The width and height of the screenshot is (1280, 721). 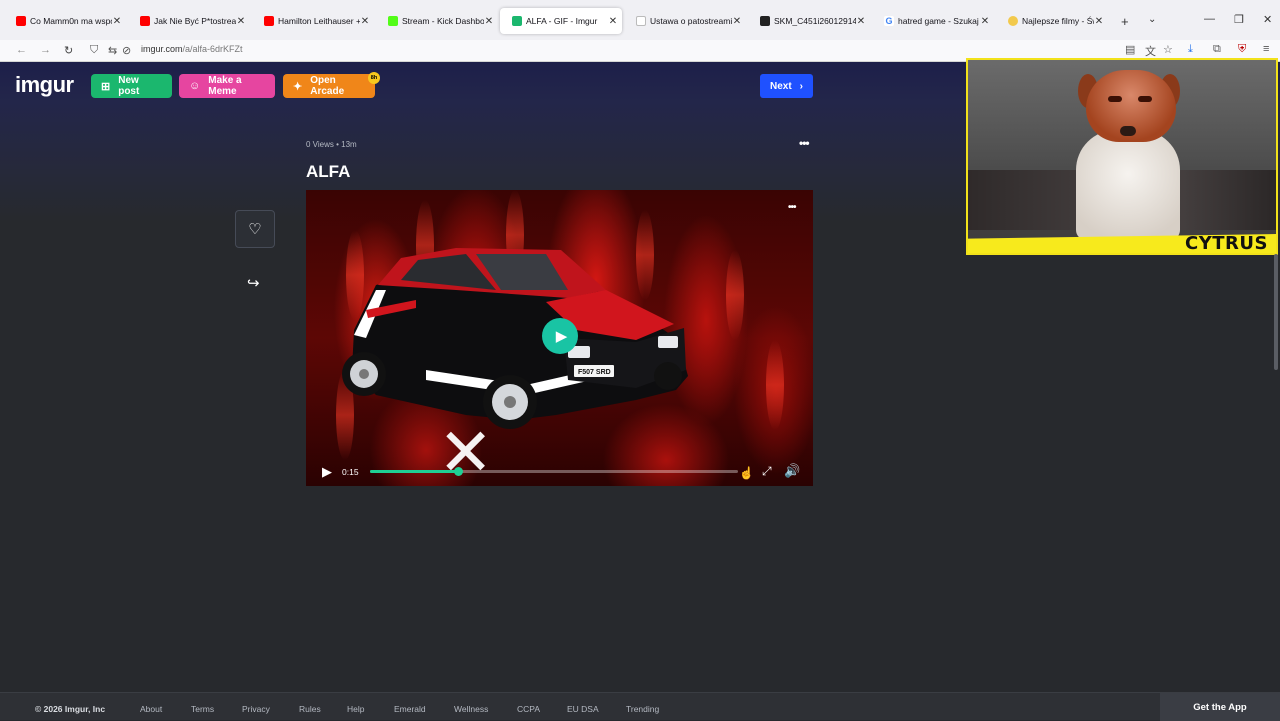 I want to click on browser-tab: G hatred game - Szukaj w ✕, so click(x=933, y=21).